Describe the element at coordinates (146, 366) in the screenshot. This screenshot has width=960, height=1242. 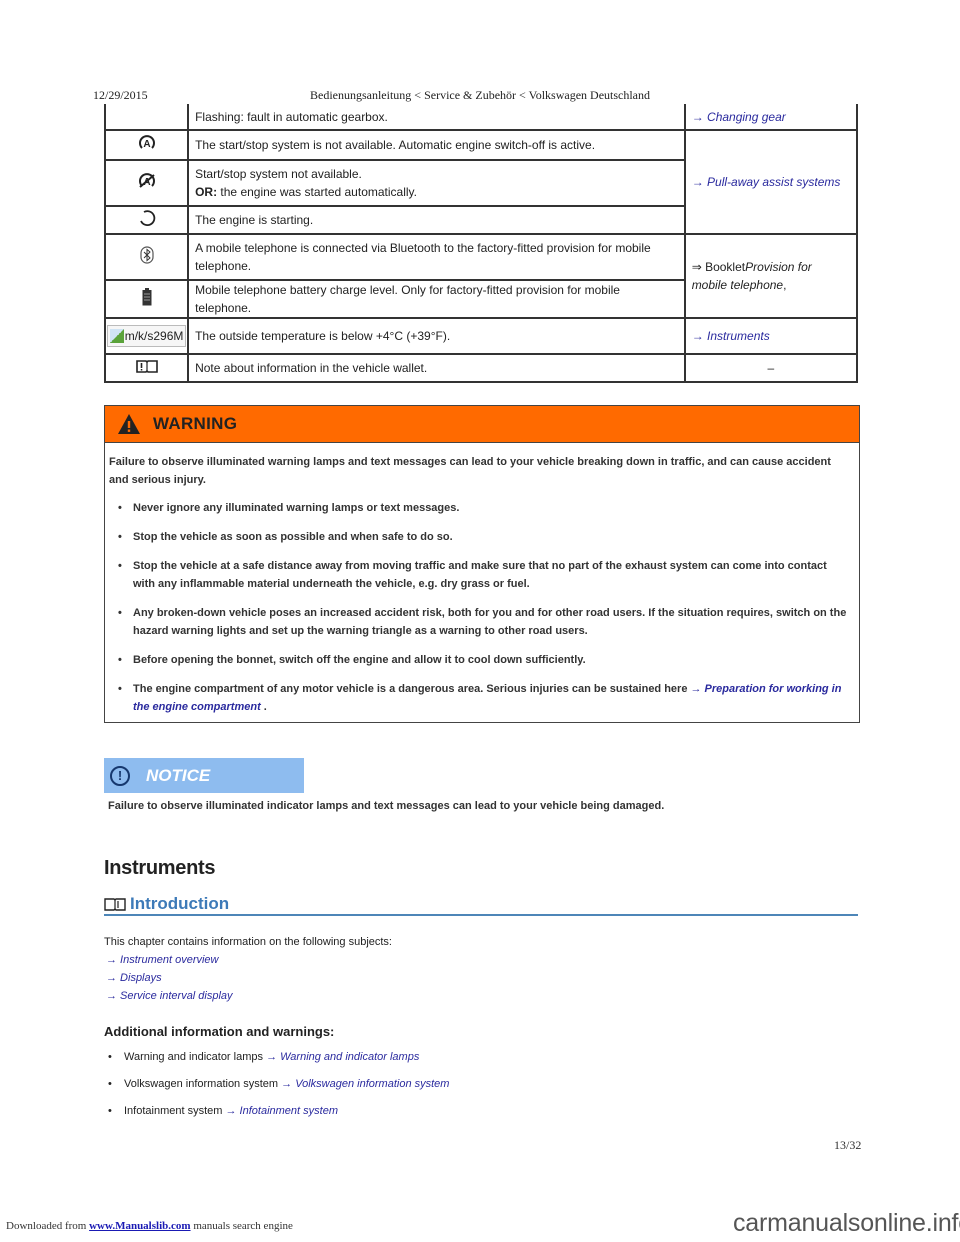
I see `book-exclamation-icon` at that location.